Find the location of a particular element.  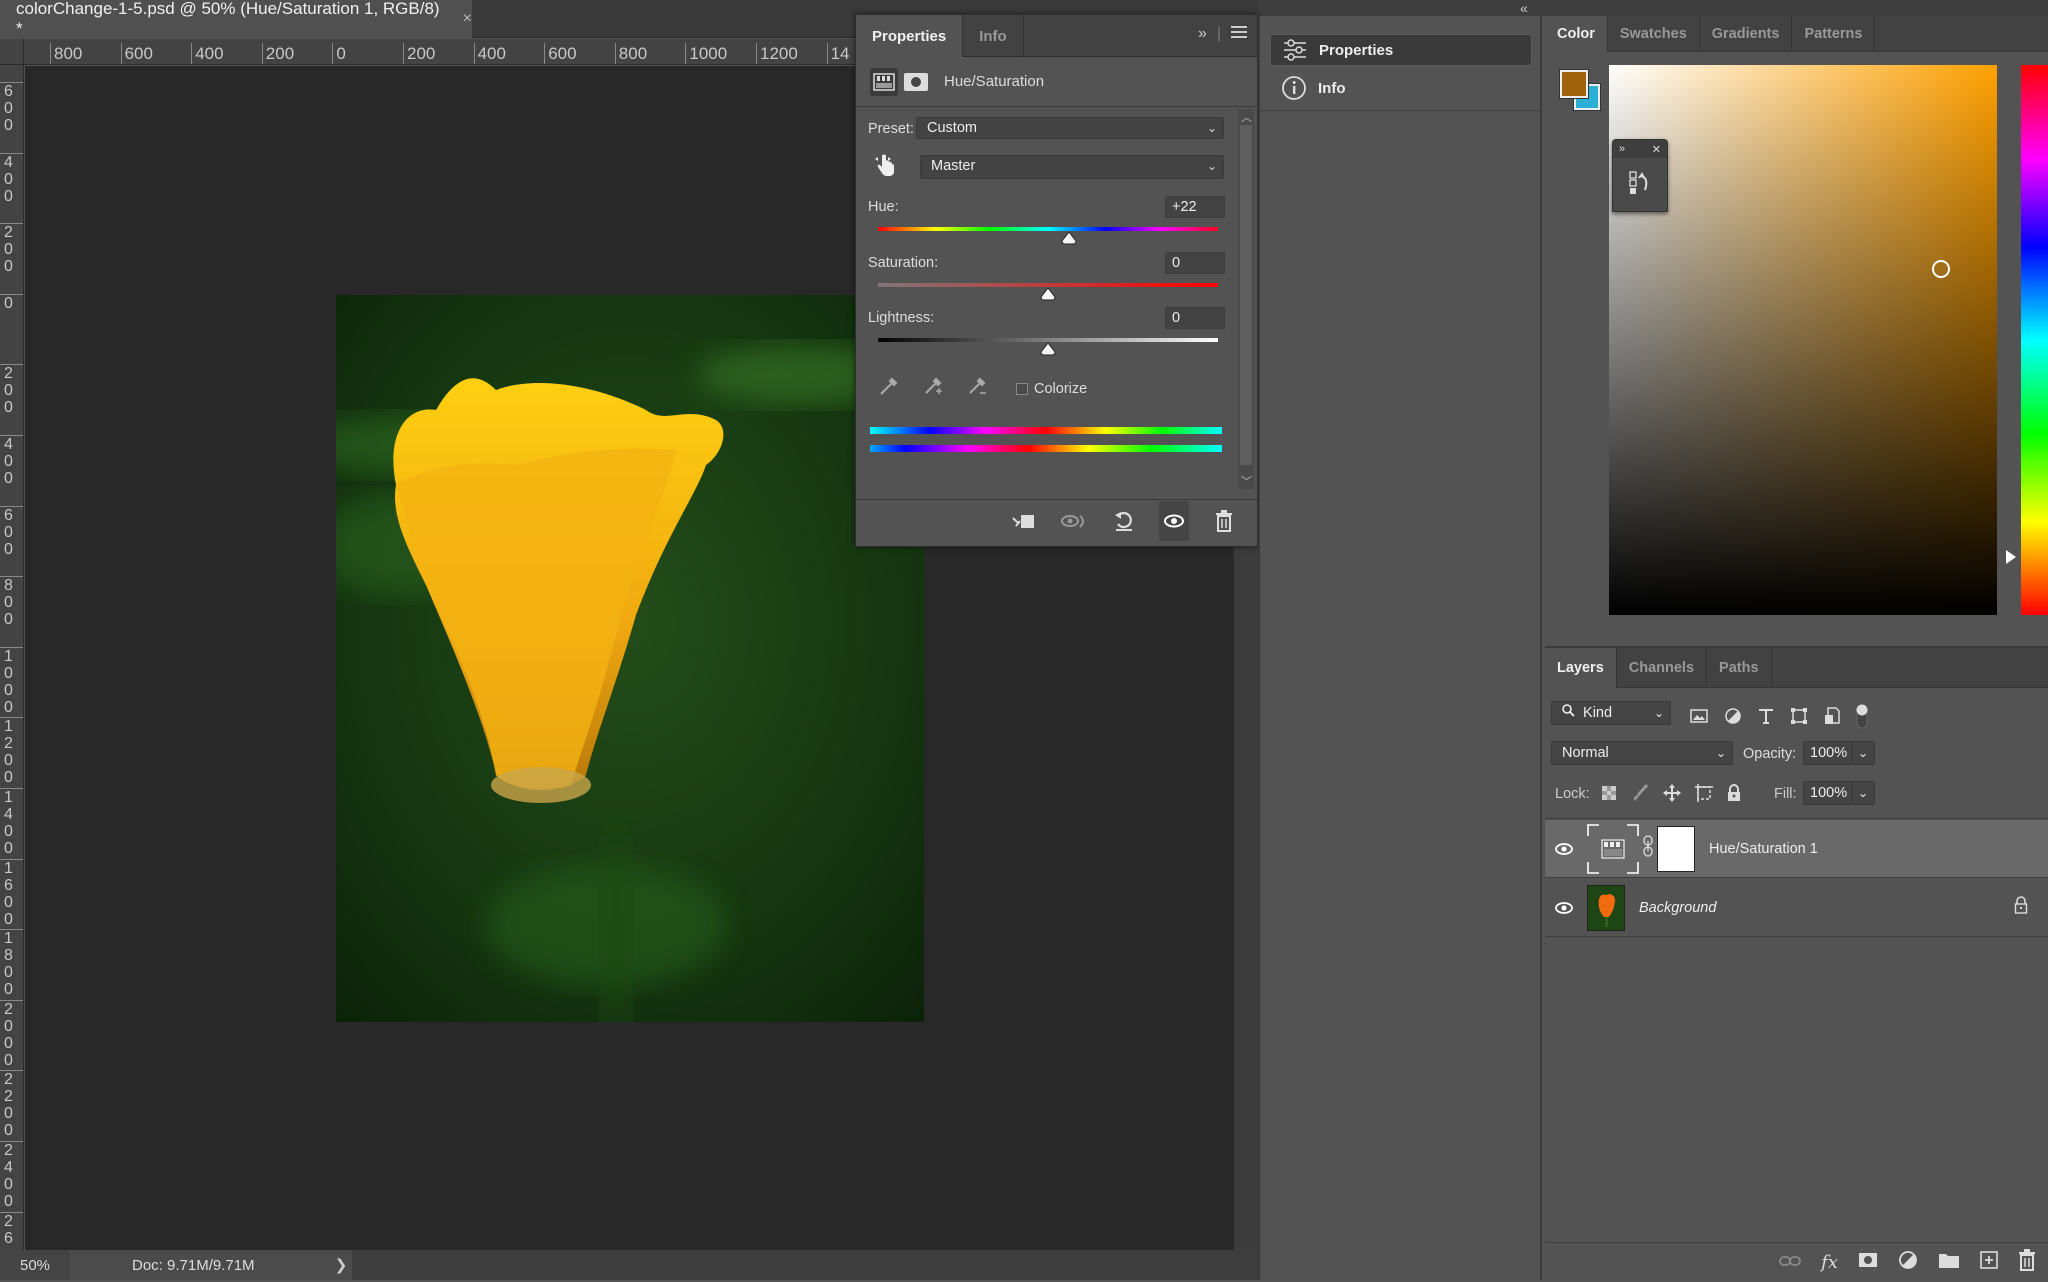

tab-info: Info is located at coordinates (993, 36).